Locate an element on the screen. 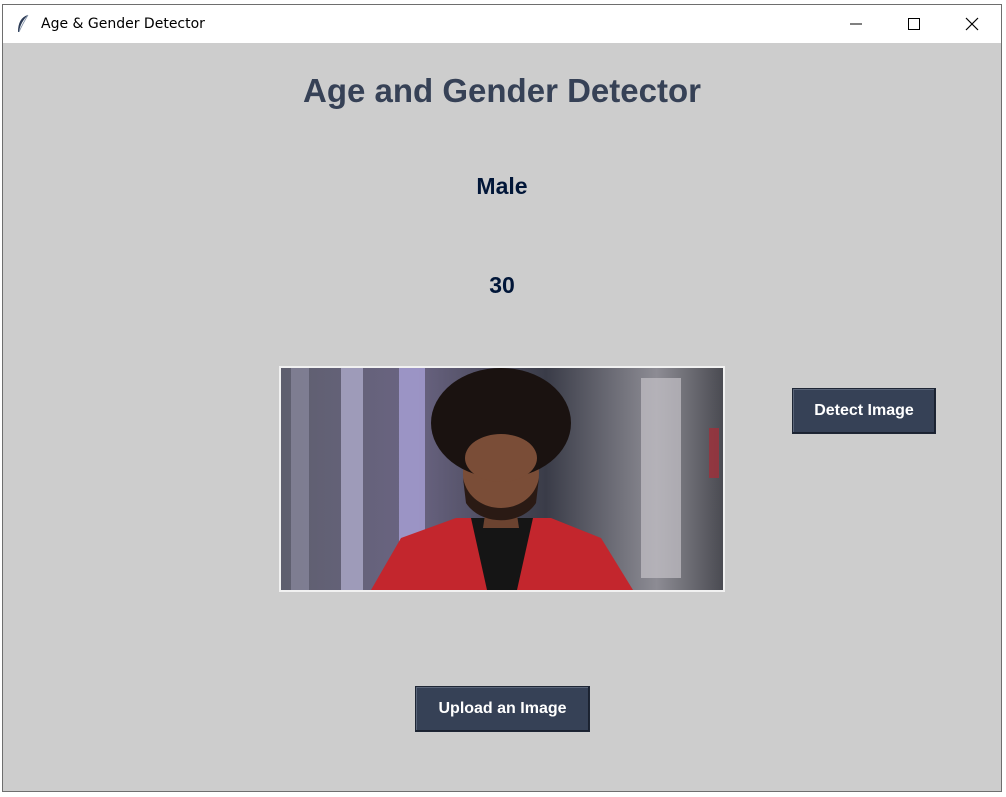  gender-result: Male is located at coordinates (502, 186).